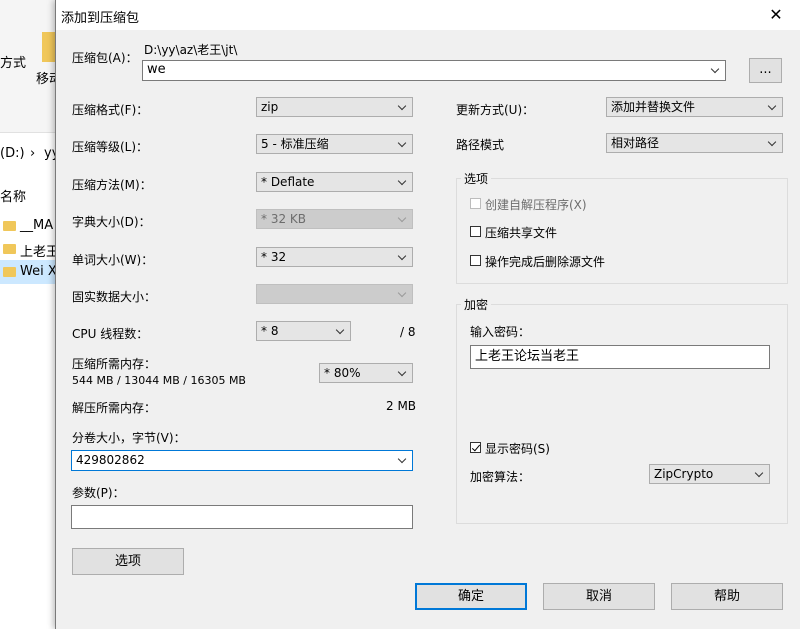  I want to click on split-size-value: 429802862, so click(110, 460).